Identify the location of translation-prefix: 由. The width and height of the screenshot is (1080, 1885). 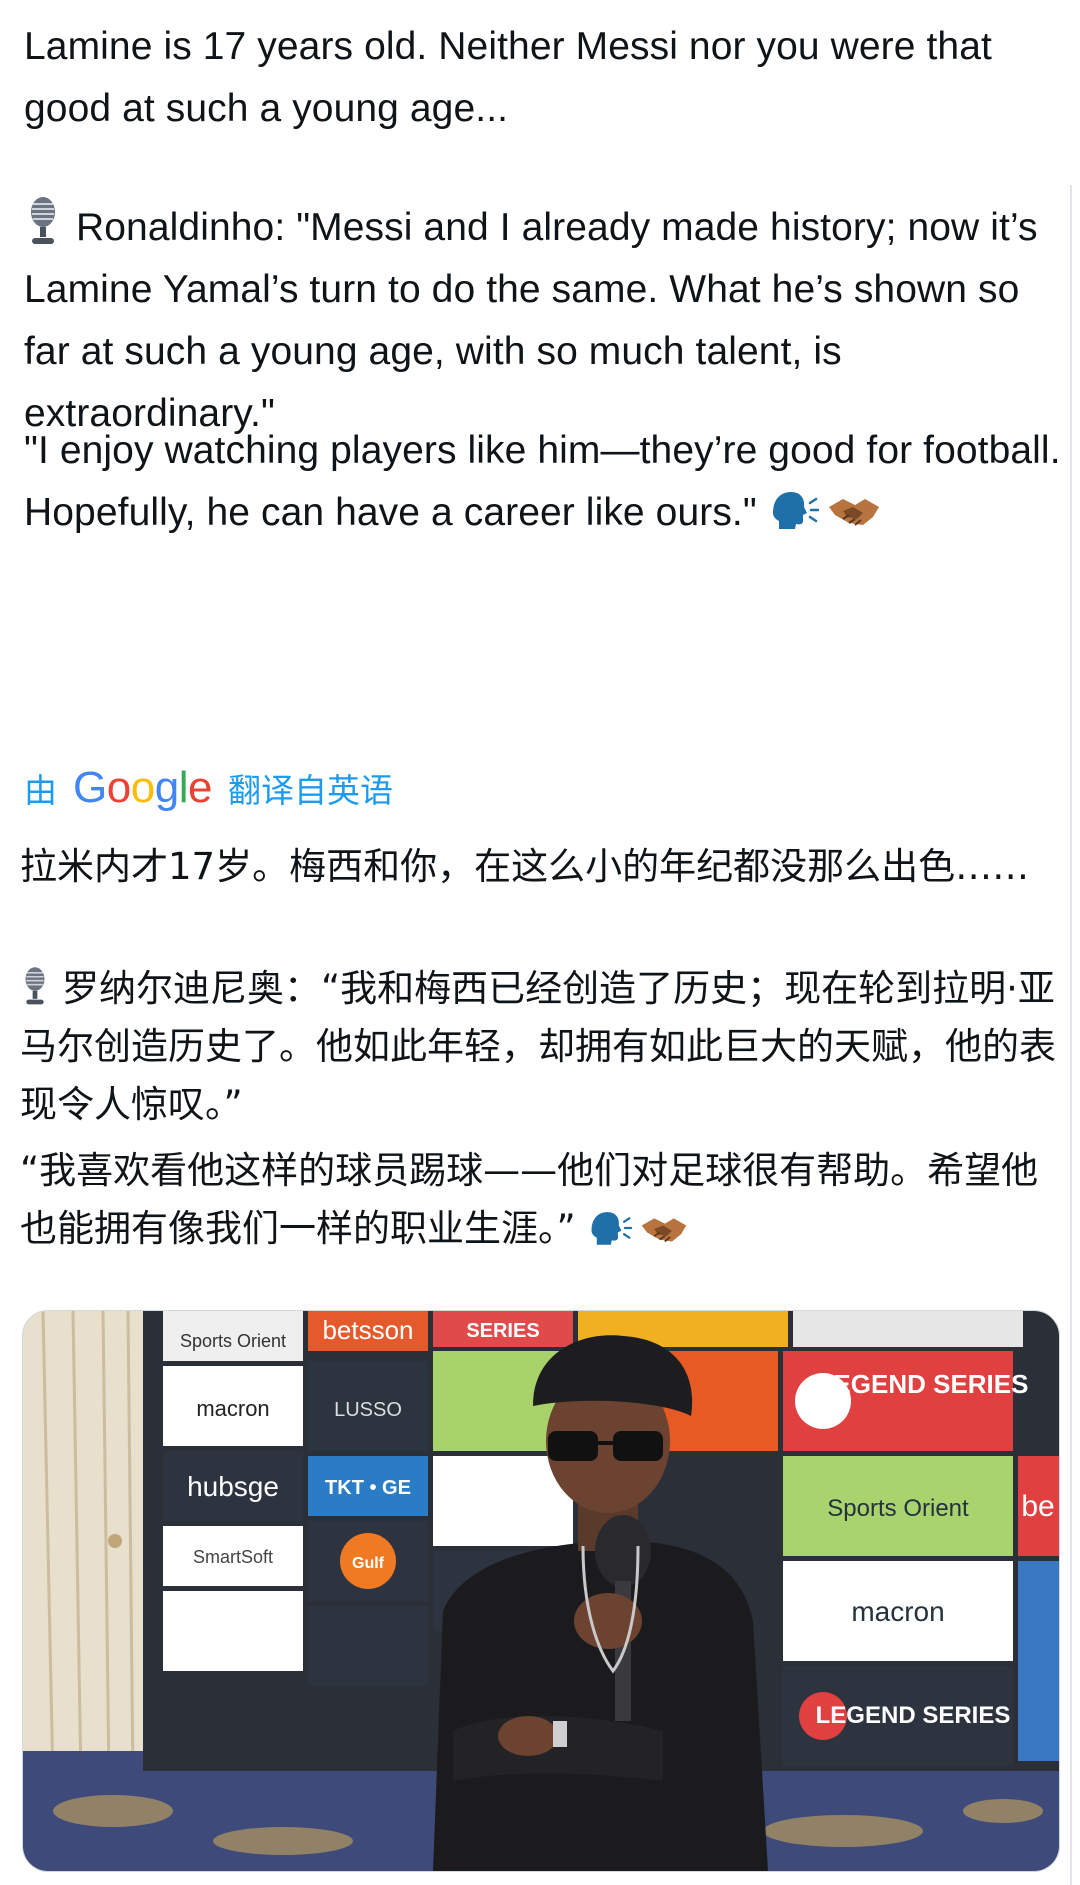
(40, 790).